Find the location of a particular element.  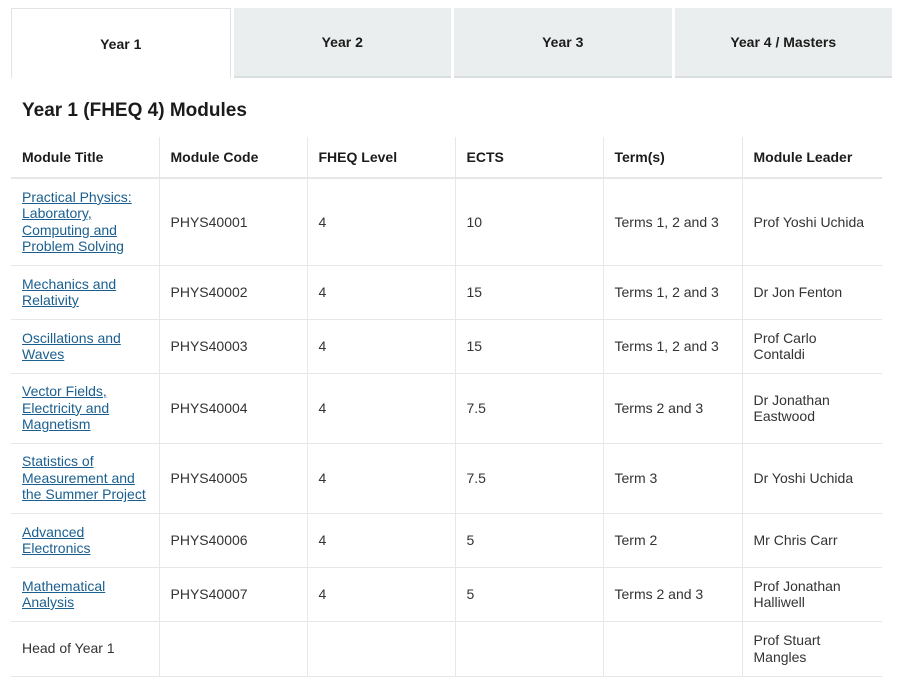

module-code-cell: PHYS40004 is located at coordinates (233, 408).